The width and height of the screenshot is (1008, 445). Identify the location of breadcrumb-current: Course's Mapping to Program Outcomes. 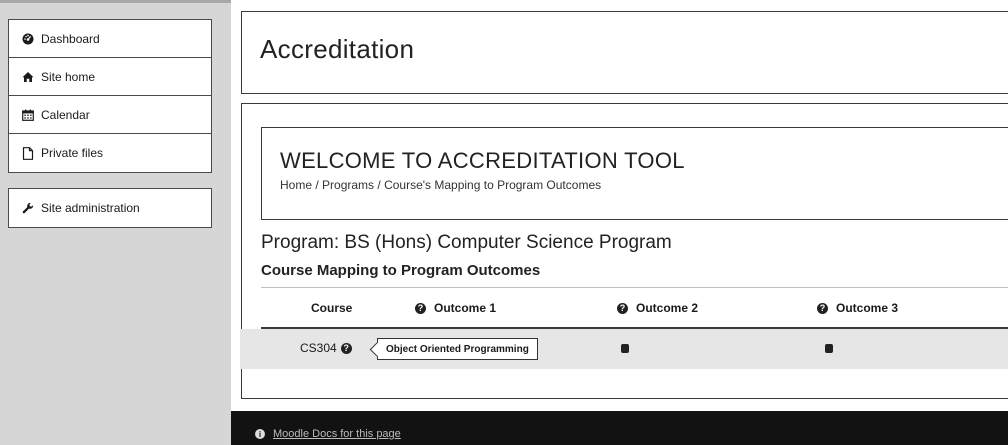
(493, 185).